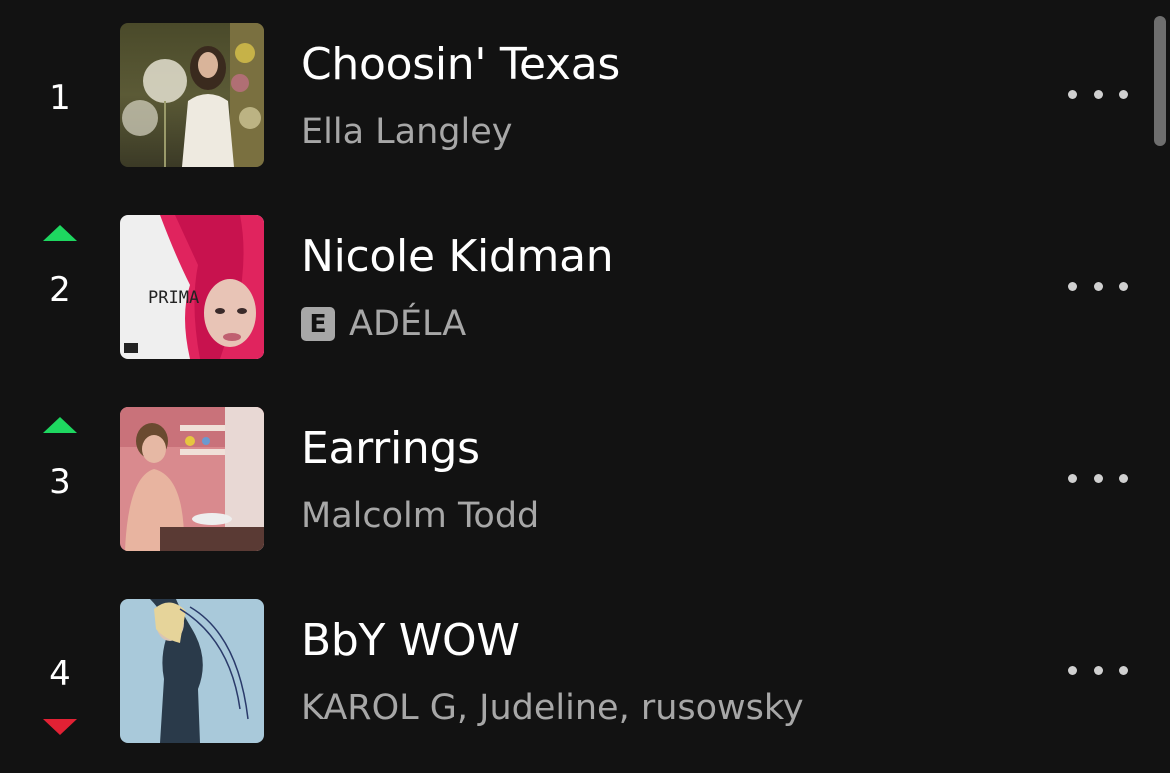 The width and height of the screenshot is (1170, 773). What do you see at coordinates (60, 727) in the screenshot?
I see `arrow-down-icon` at bounding box center [60, 727].